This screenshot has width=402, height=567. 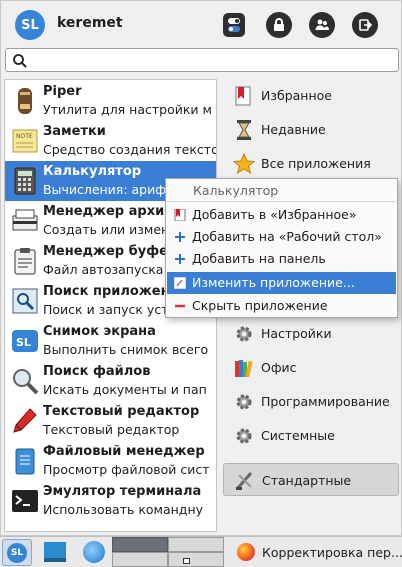 I want to click on app-description: Выполнить снимок всего, so click(x=126, y=349).